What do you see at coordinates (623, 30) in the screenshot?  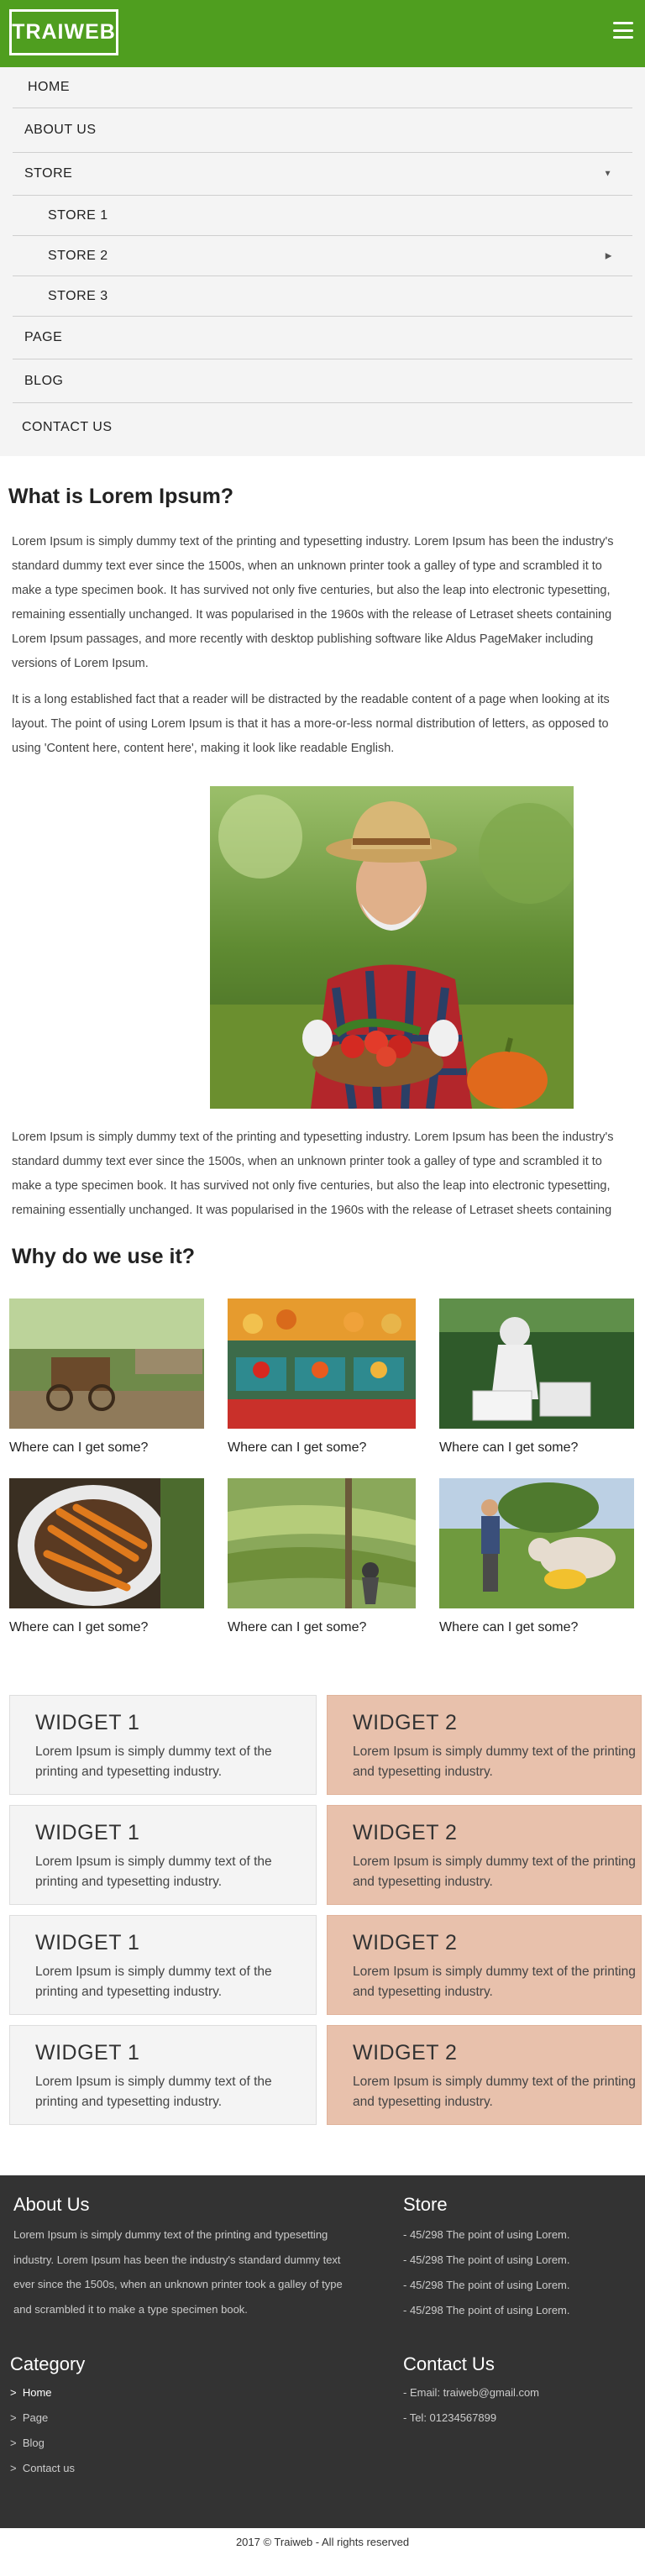 I see `hamburger-menu-icon` at bounding box center [623, 30].